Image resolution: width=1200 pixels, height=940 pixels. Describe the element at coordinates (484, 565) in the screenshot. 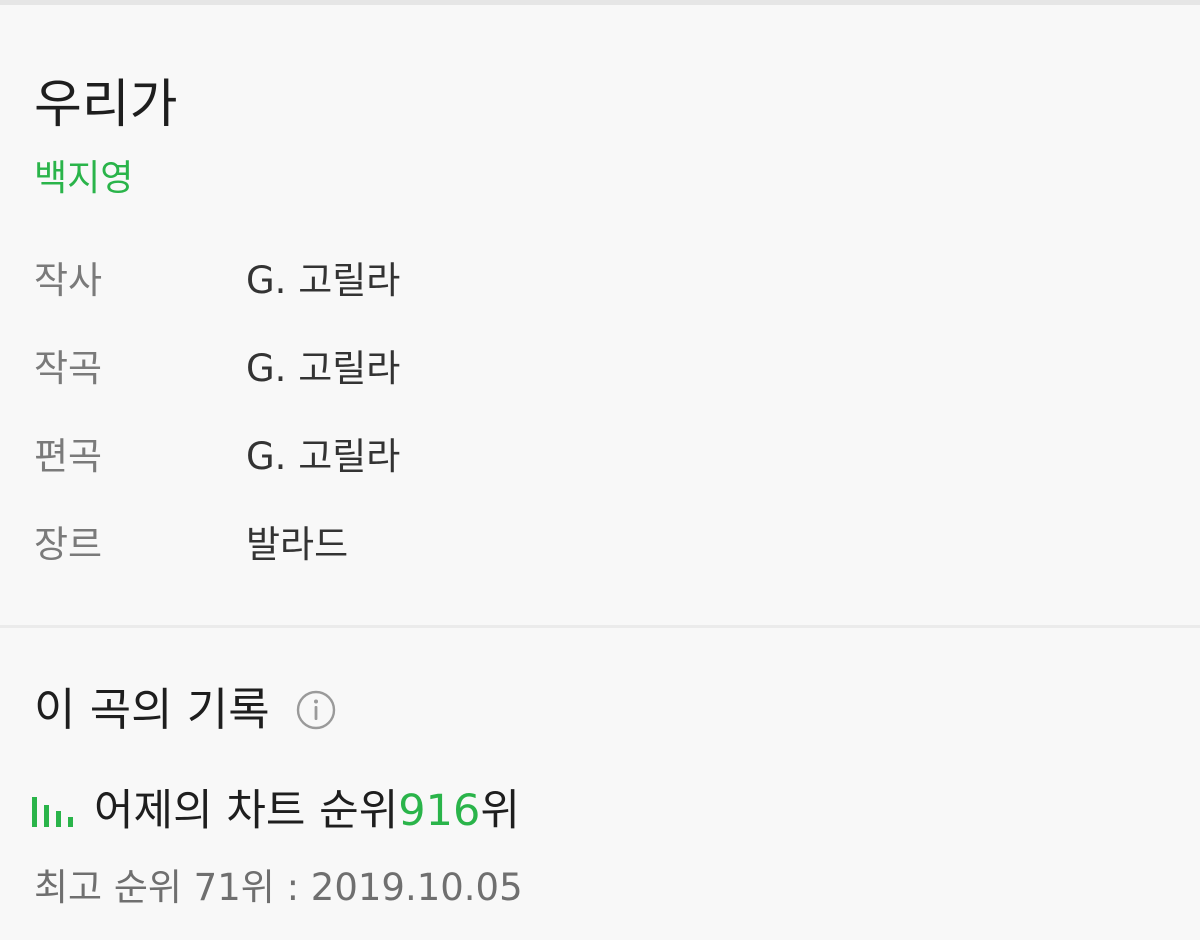

I see `credit-row-genre: 장르 발라드` at that location.